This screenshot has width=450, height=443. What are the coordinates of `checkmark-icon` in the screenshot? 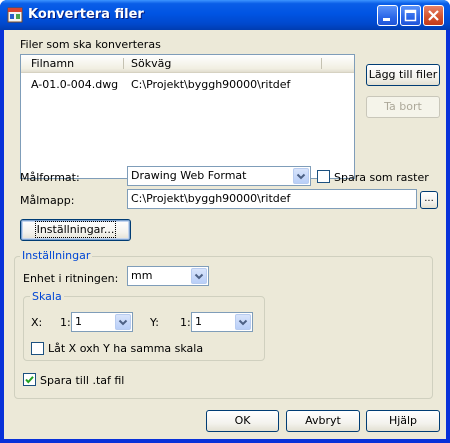 It's located at (29, 380).